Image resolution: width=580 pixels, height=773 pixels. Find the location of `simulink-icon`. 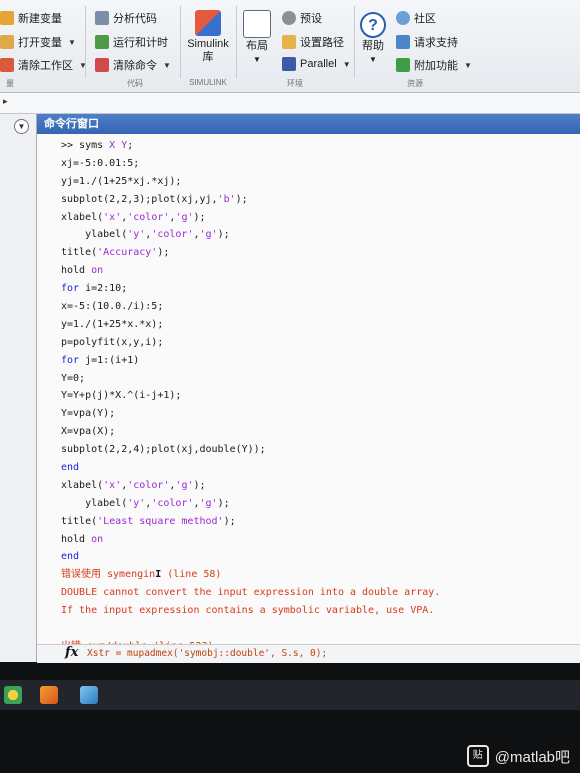

simulink-icon is located at coordinates (208, 23).